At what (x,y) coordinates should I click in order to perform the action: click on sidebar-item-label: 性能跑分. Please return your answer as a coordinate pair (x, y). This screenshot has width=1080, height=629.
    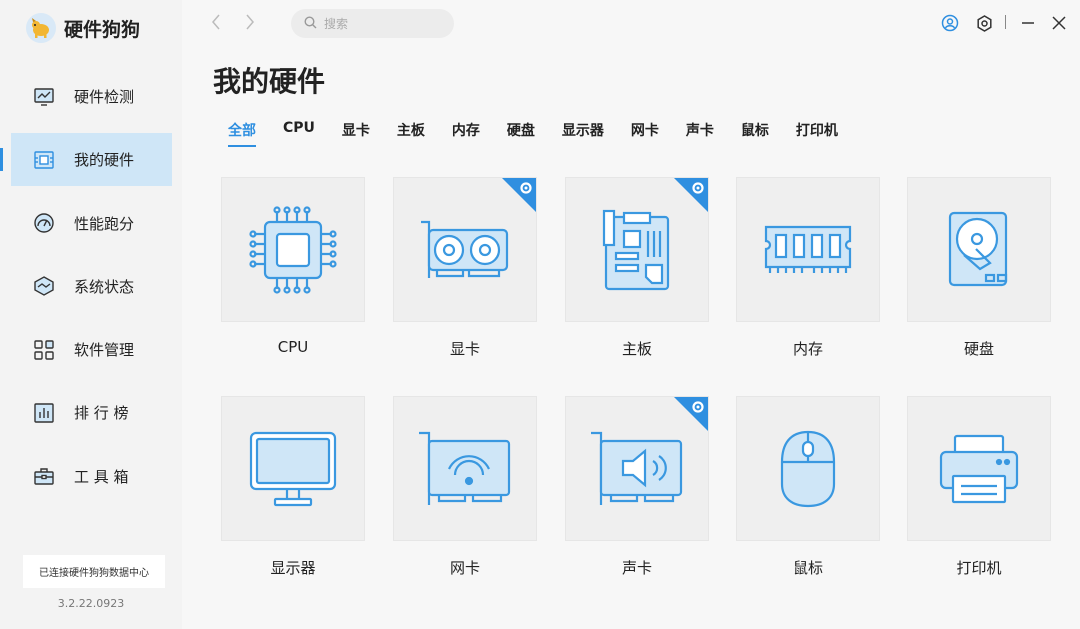
    Looking at the image, I should click on (104, 223).